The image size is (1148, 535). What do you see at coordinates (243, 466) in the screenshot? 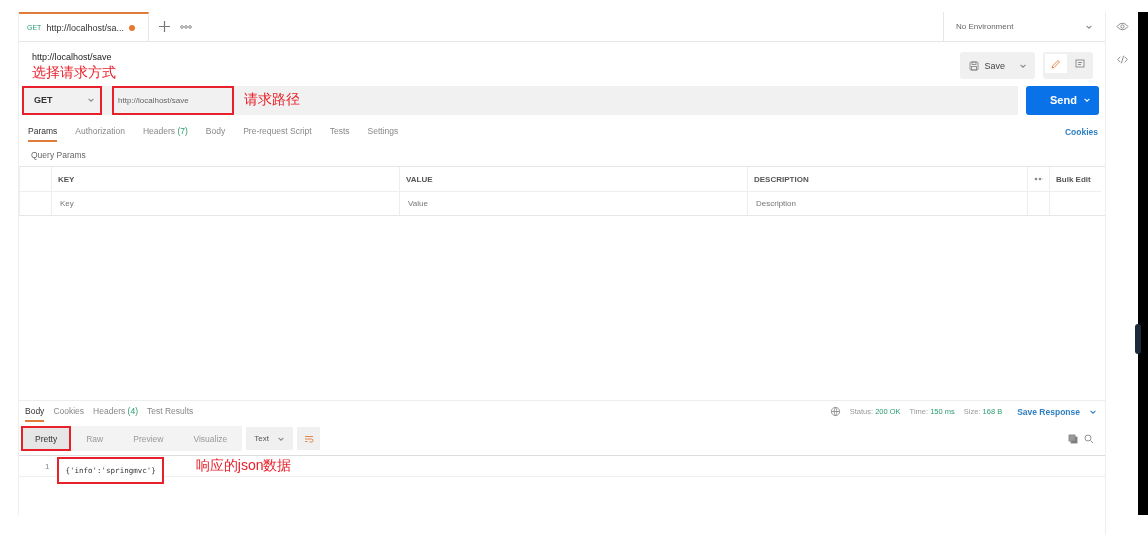
I see `annotation-text: 响应的json数据` at bounding box center [243, 466].